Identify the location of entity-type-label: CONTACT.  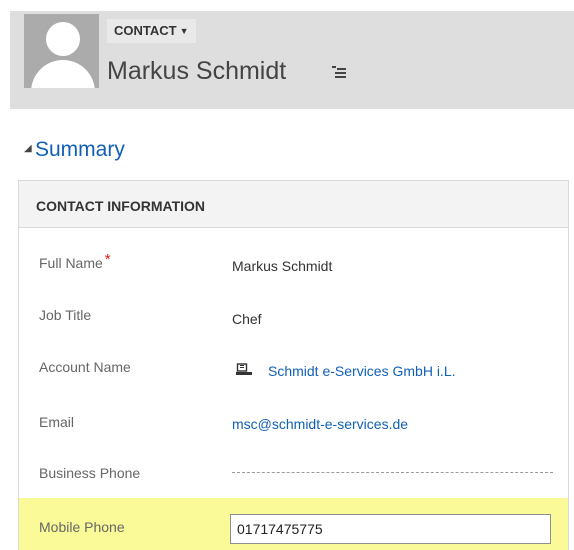
(145, 30).